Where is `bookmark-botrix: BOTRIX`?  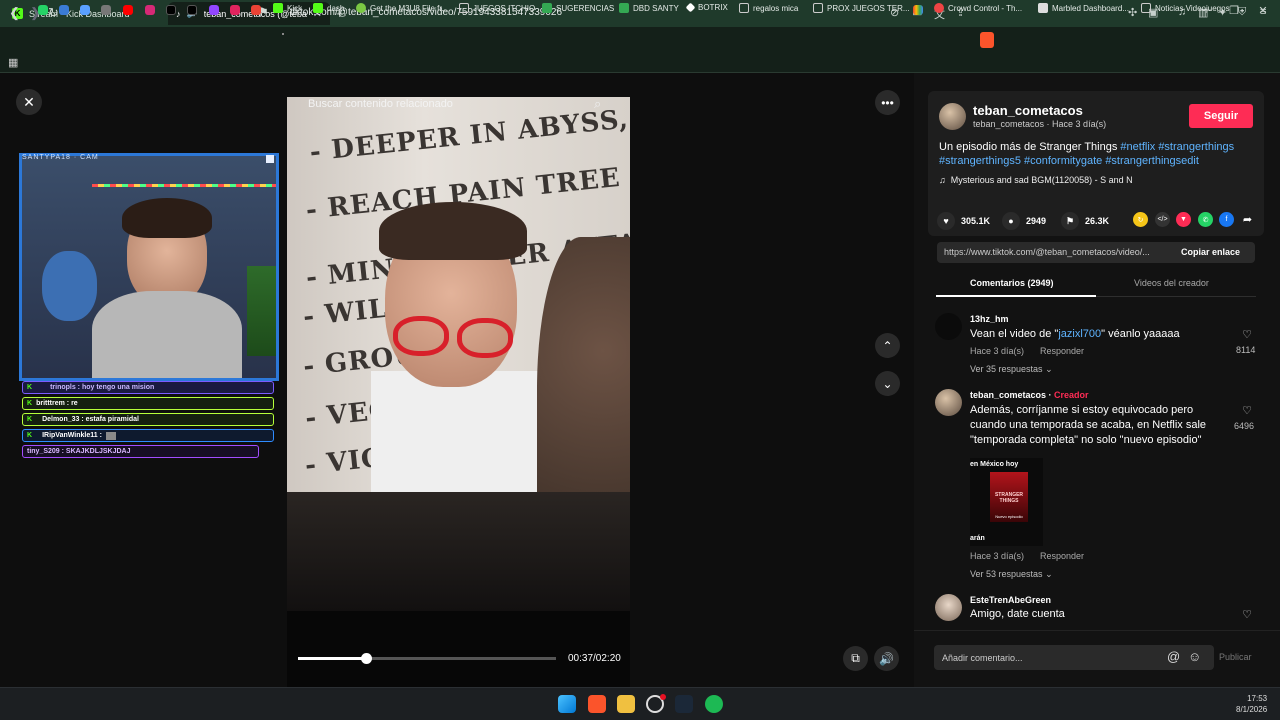 bookmark-botrix: BOTRIX is located at coordinates (706, 7).